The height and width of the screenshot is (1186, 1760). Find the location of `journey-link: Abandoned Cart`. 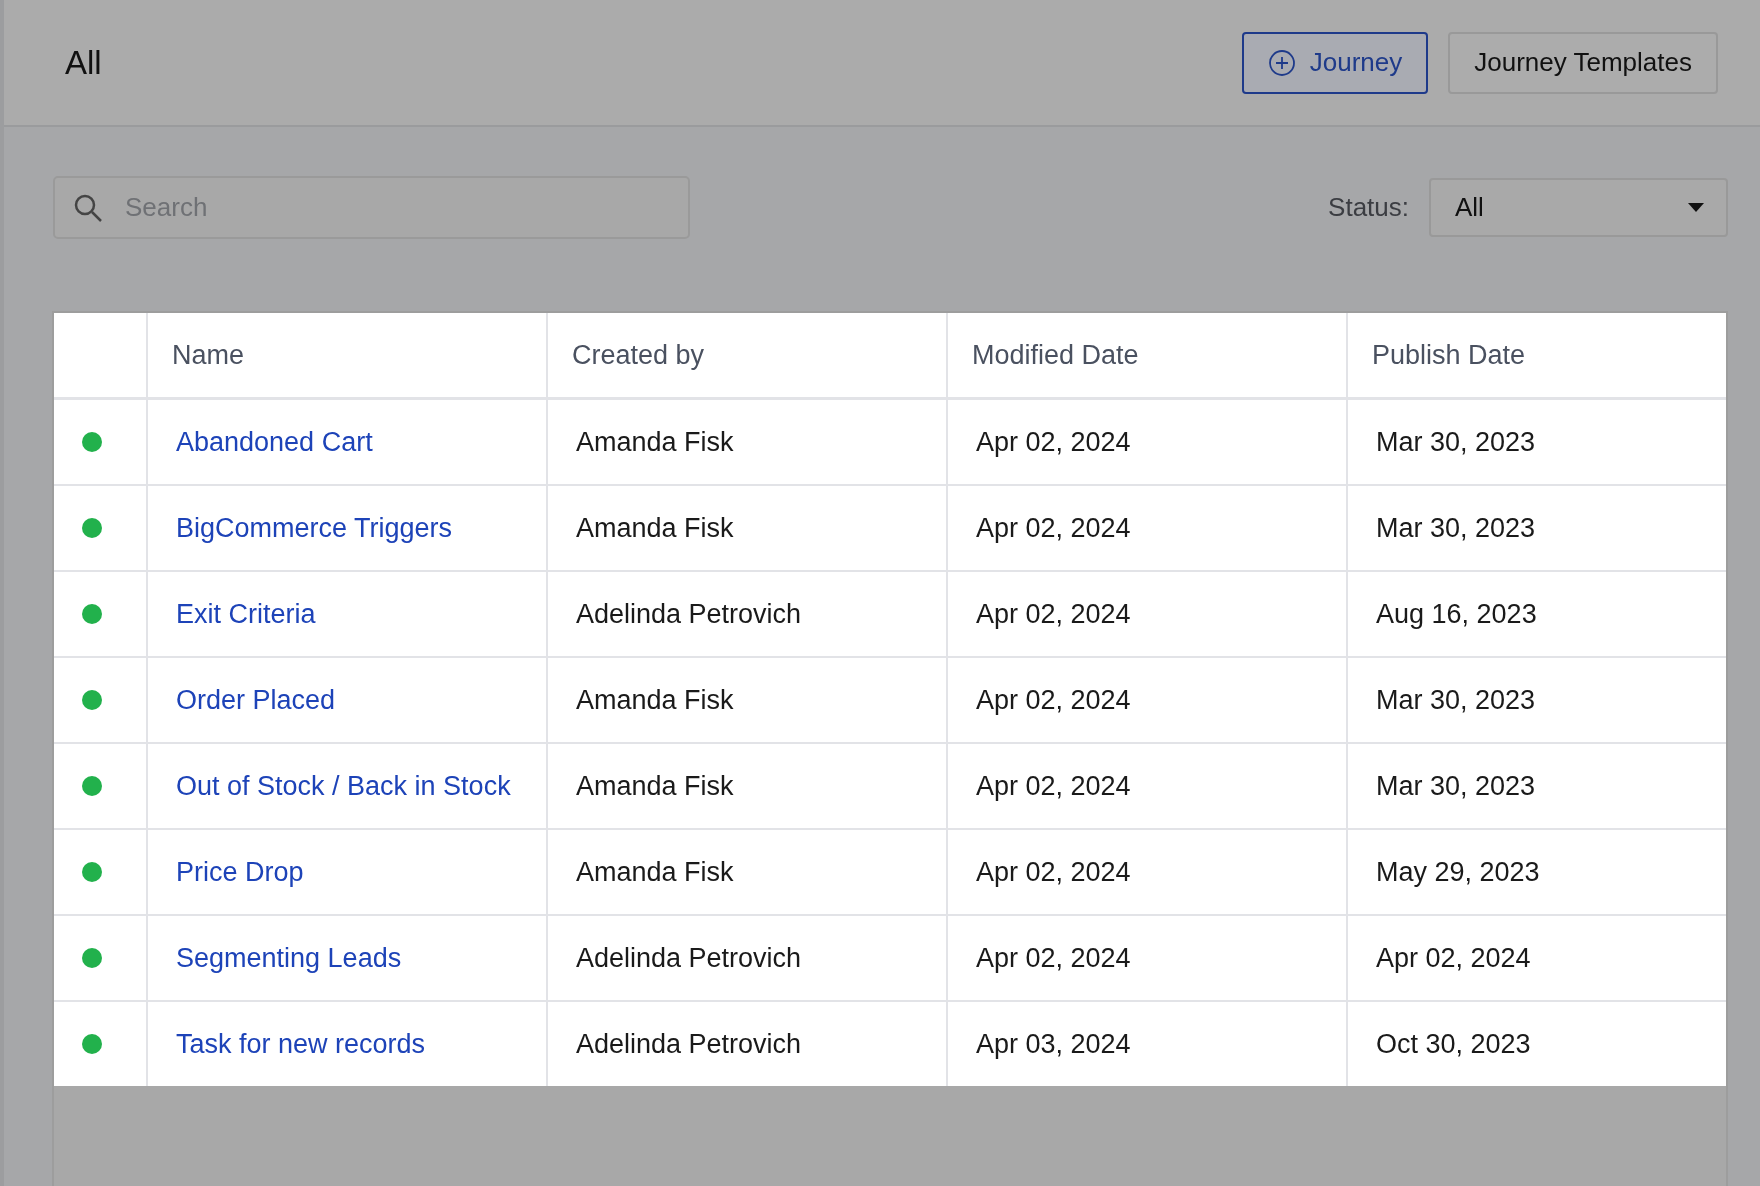

journey-link: Abandoned Cart is located at coordinates (274, 441).